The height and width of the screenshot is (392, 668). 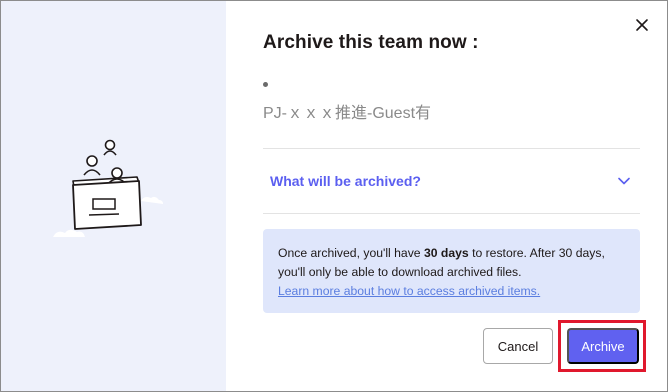 I want to click on archived-items-accordion: What will be archived?, so click(x=451, y=181).